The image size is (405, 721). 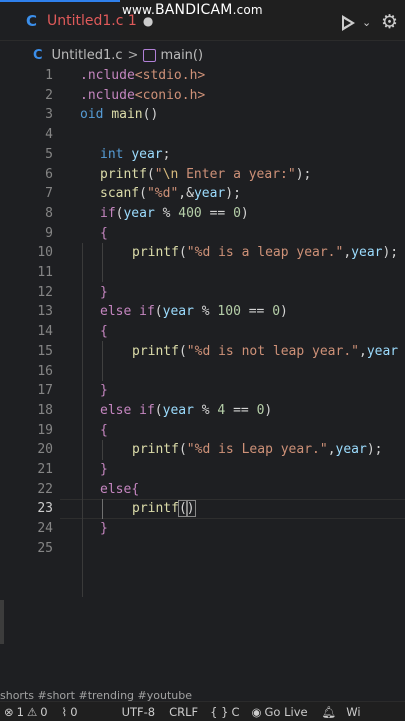 I want to click on code-line: 3 oid main(), so click(x=202, y=115).